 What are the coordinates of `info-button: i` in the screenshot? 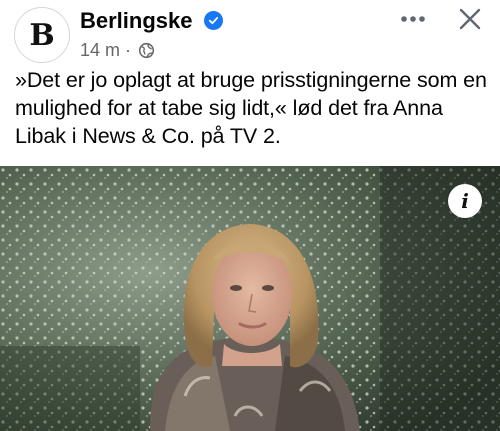 It's located at (465, 201).